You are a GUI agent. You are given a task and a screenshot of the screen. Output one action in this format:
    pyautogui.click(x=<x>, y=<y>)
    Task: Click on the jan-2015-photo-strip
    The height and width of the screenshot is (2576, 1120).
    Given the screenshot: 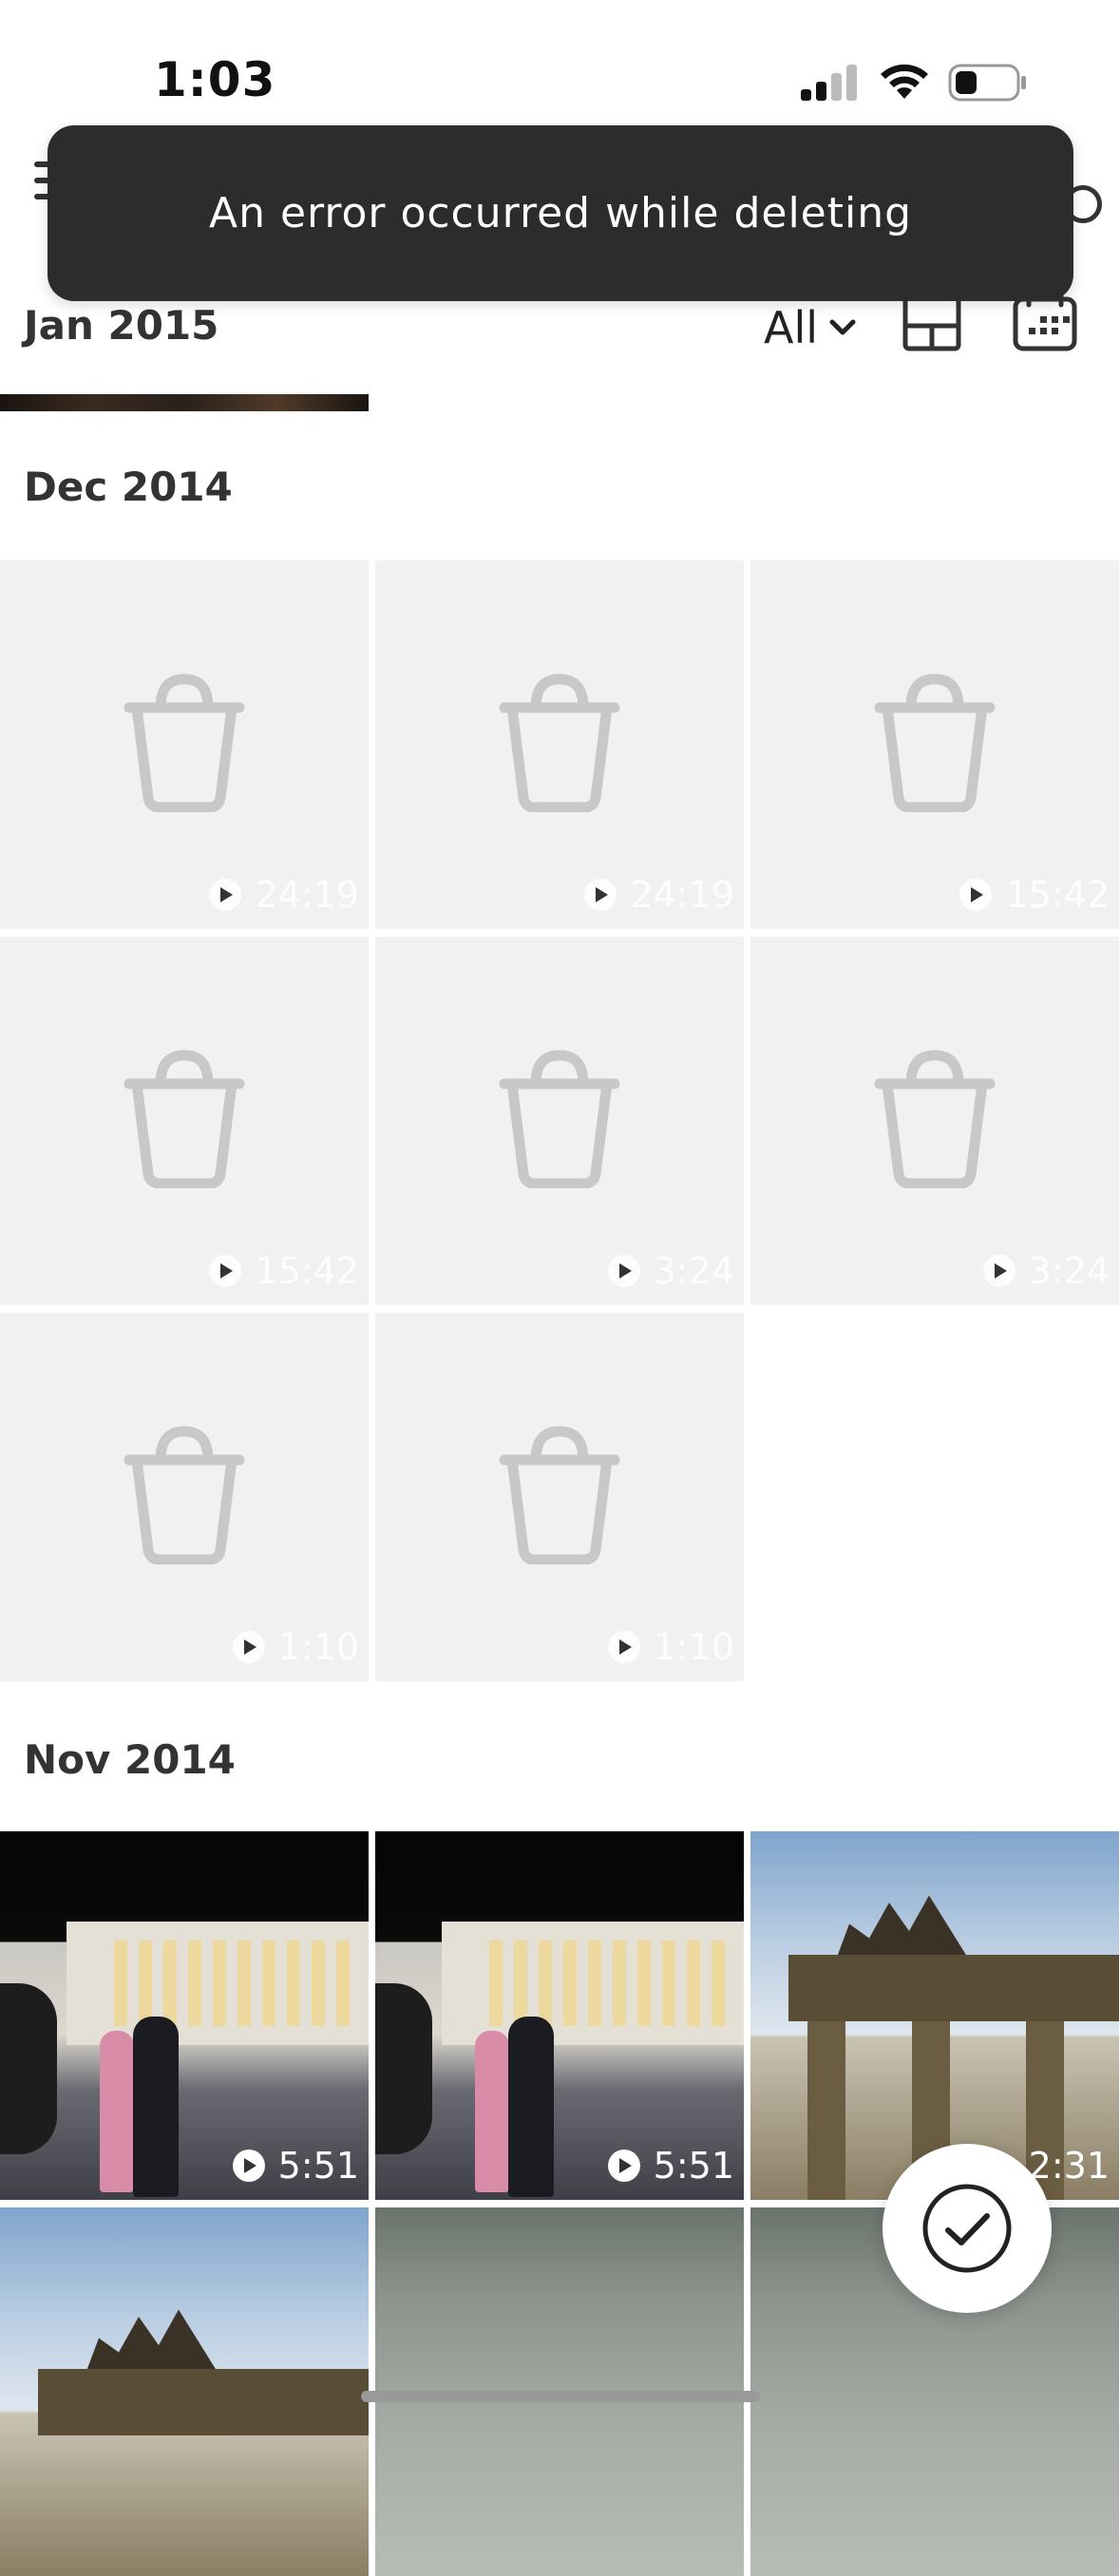 What is the action you would take?
    pyautogui.click(x=184, y=402)
    